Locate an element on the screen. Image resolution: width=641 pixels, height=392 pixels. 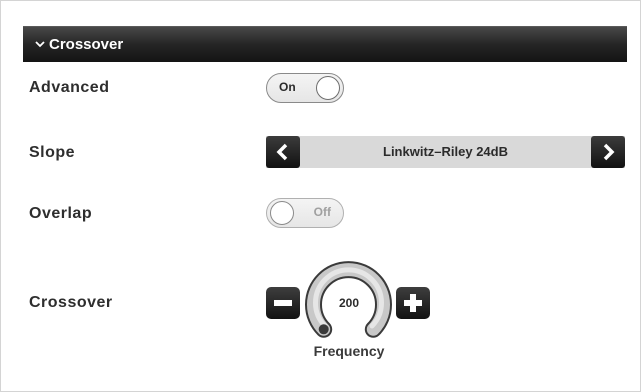
frequency-value: 200 is located at coordinates (349, 303).